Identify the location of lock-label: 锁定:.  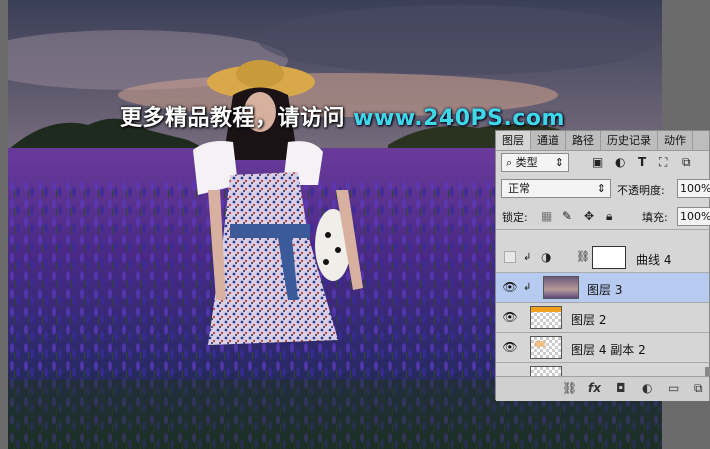
(515, 217).